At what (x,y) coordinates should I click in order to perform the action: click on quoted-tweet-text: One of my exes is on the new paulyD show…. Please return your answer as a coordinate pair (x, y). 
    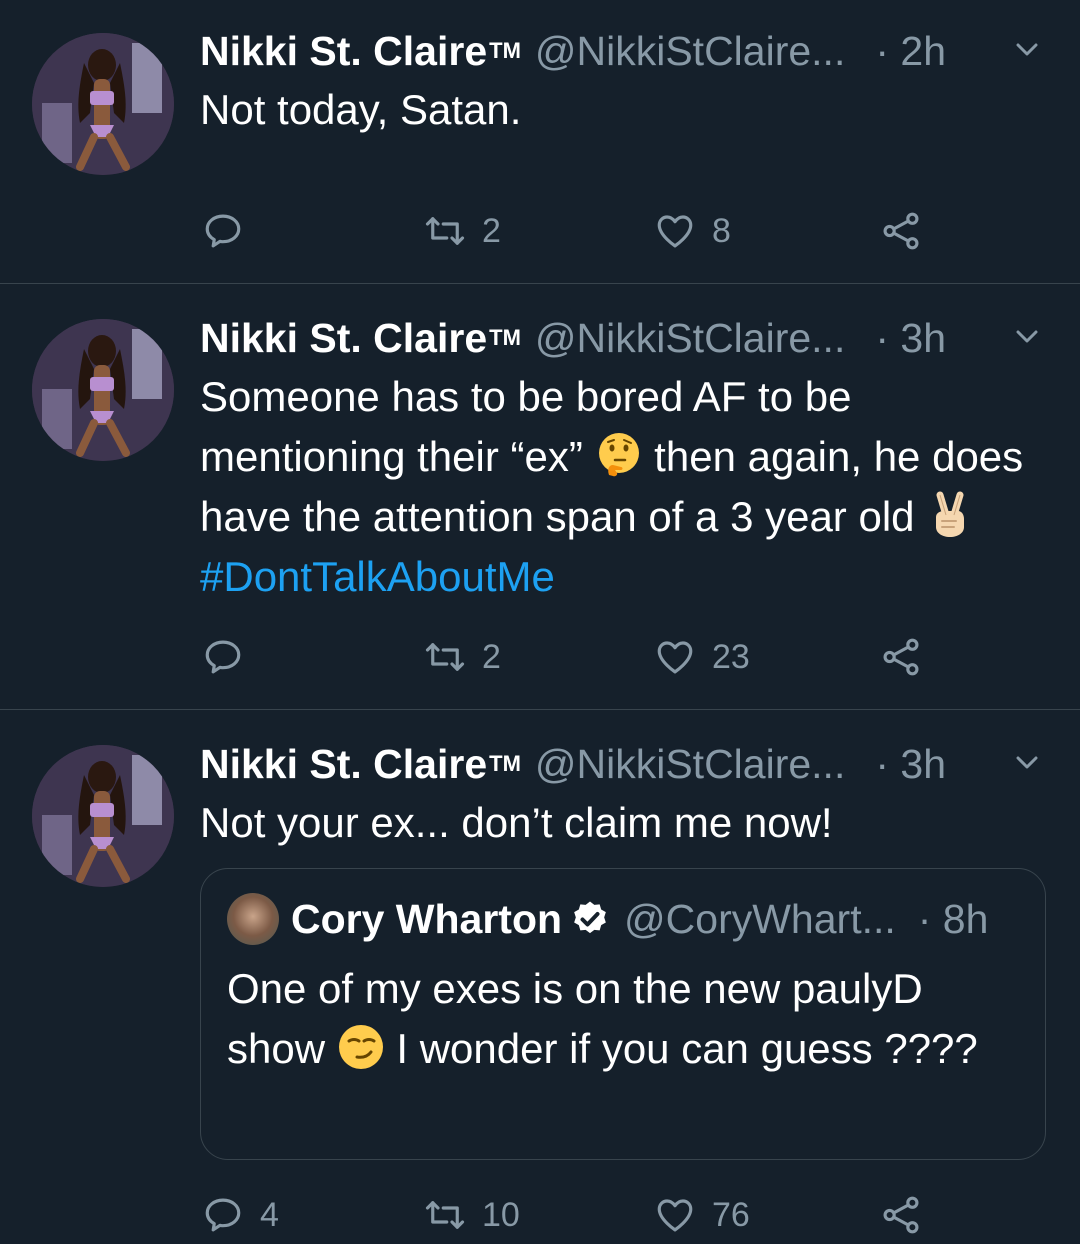
    Looking at the image, I should click on (622, 1019).